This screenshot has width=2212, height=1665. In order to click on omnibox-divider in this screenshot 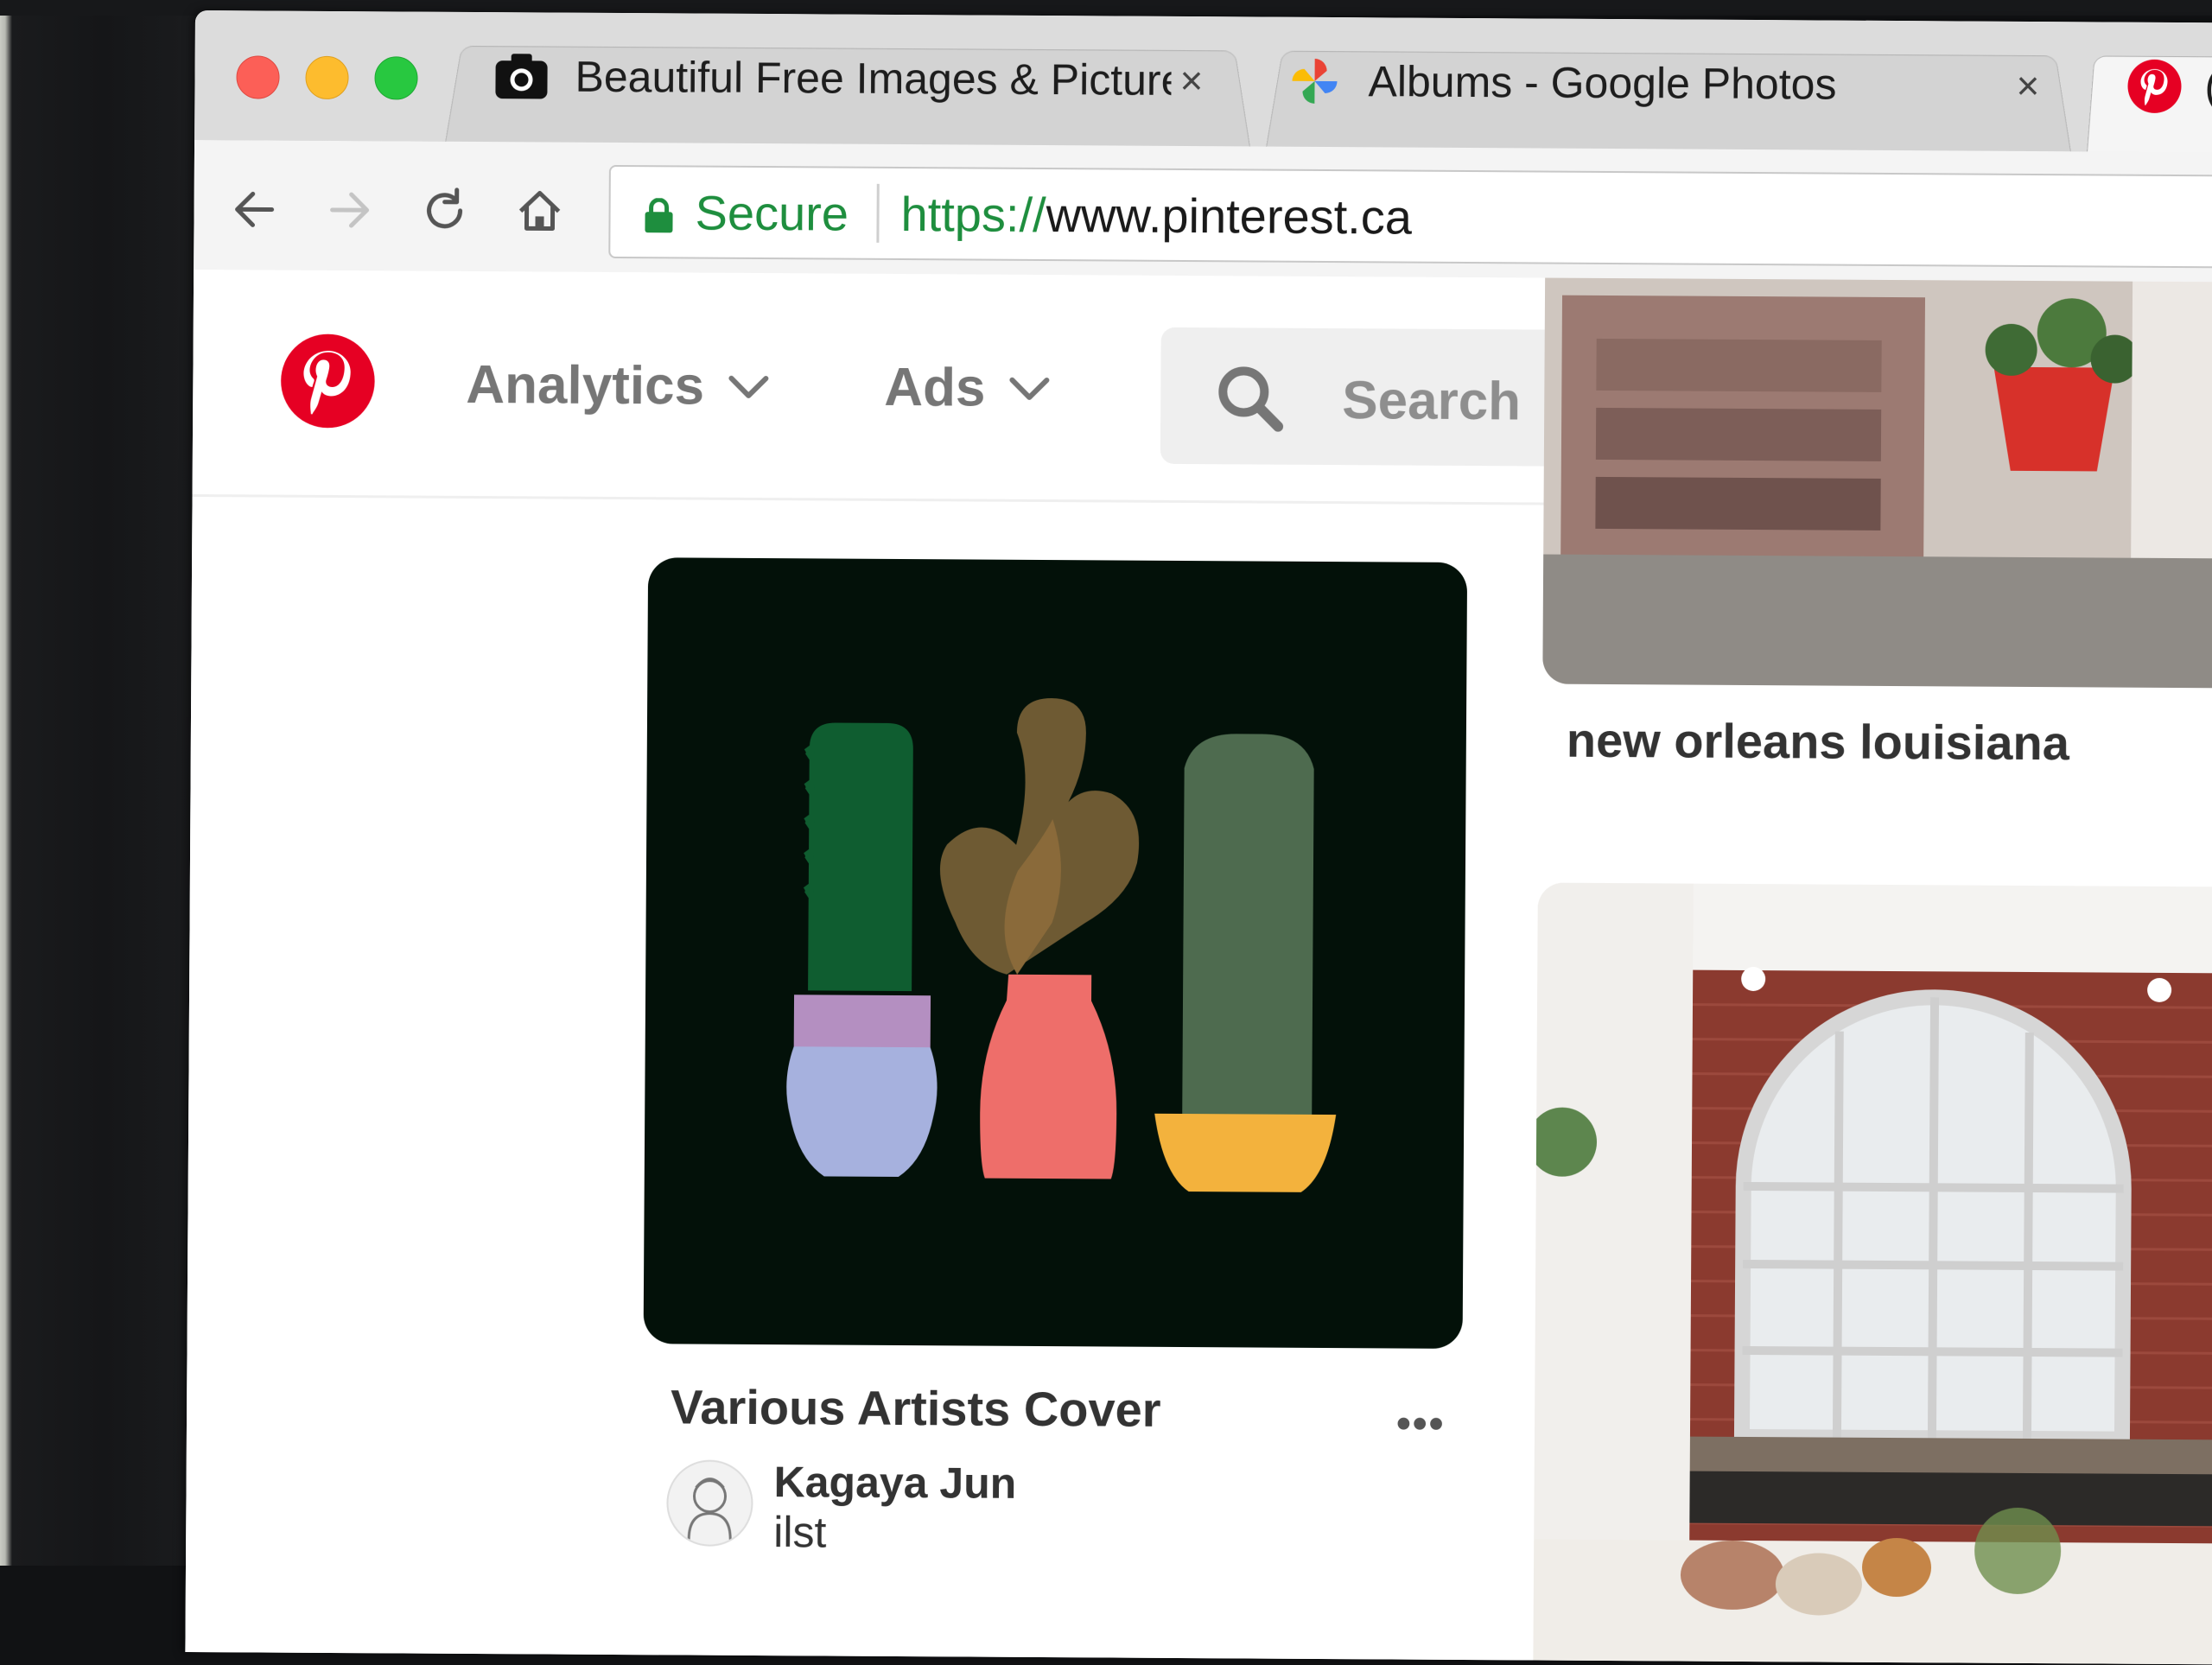, I will do `click(878, 213)`.